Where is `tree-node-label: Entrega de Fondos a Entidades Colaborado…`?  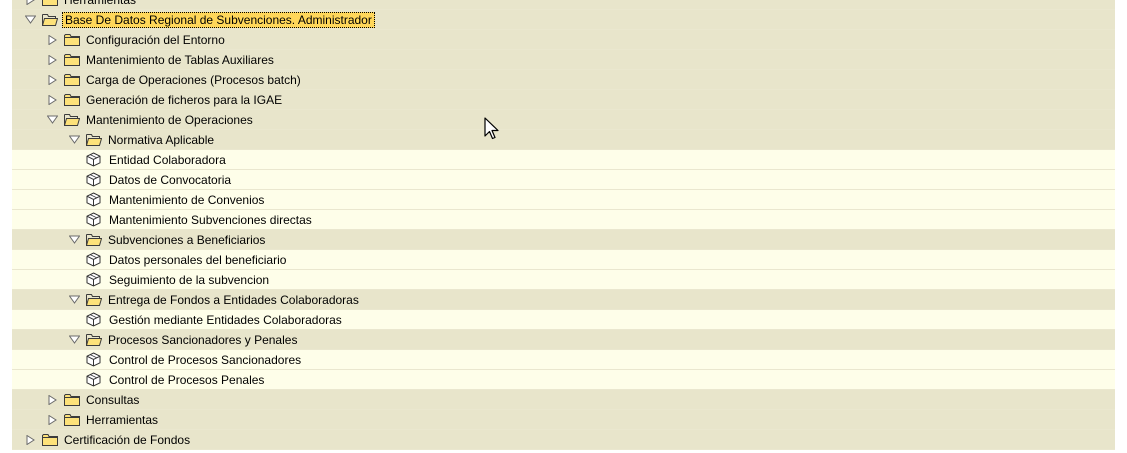
tree-node-label: Entrega de Fondos a Entidades Colaborado… is located at coordinates (233, 299).